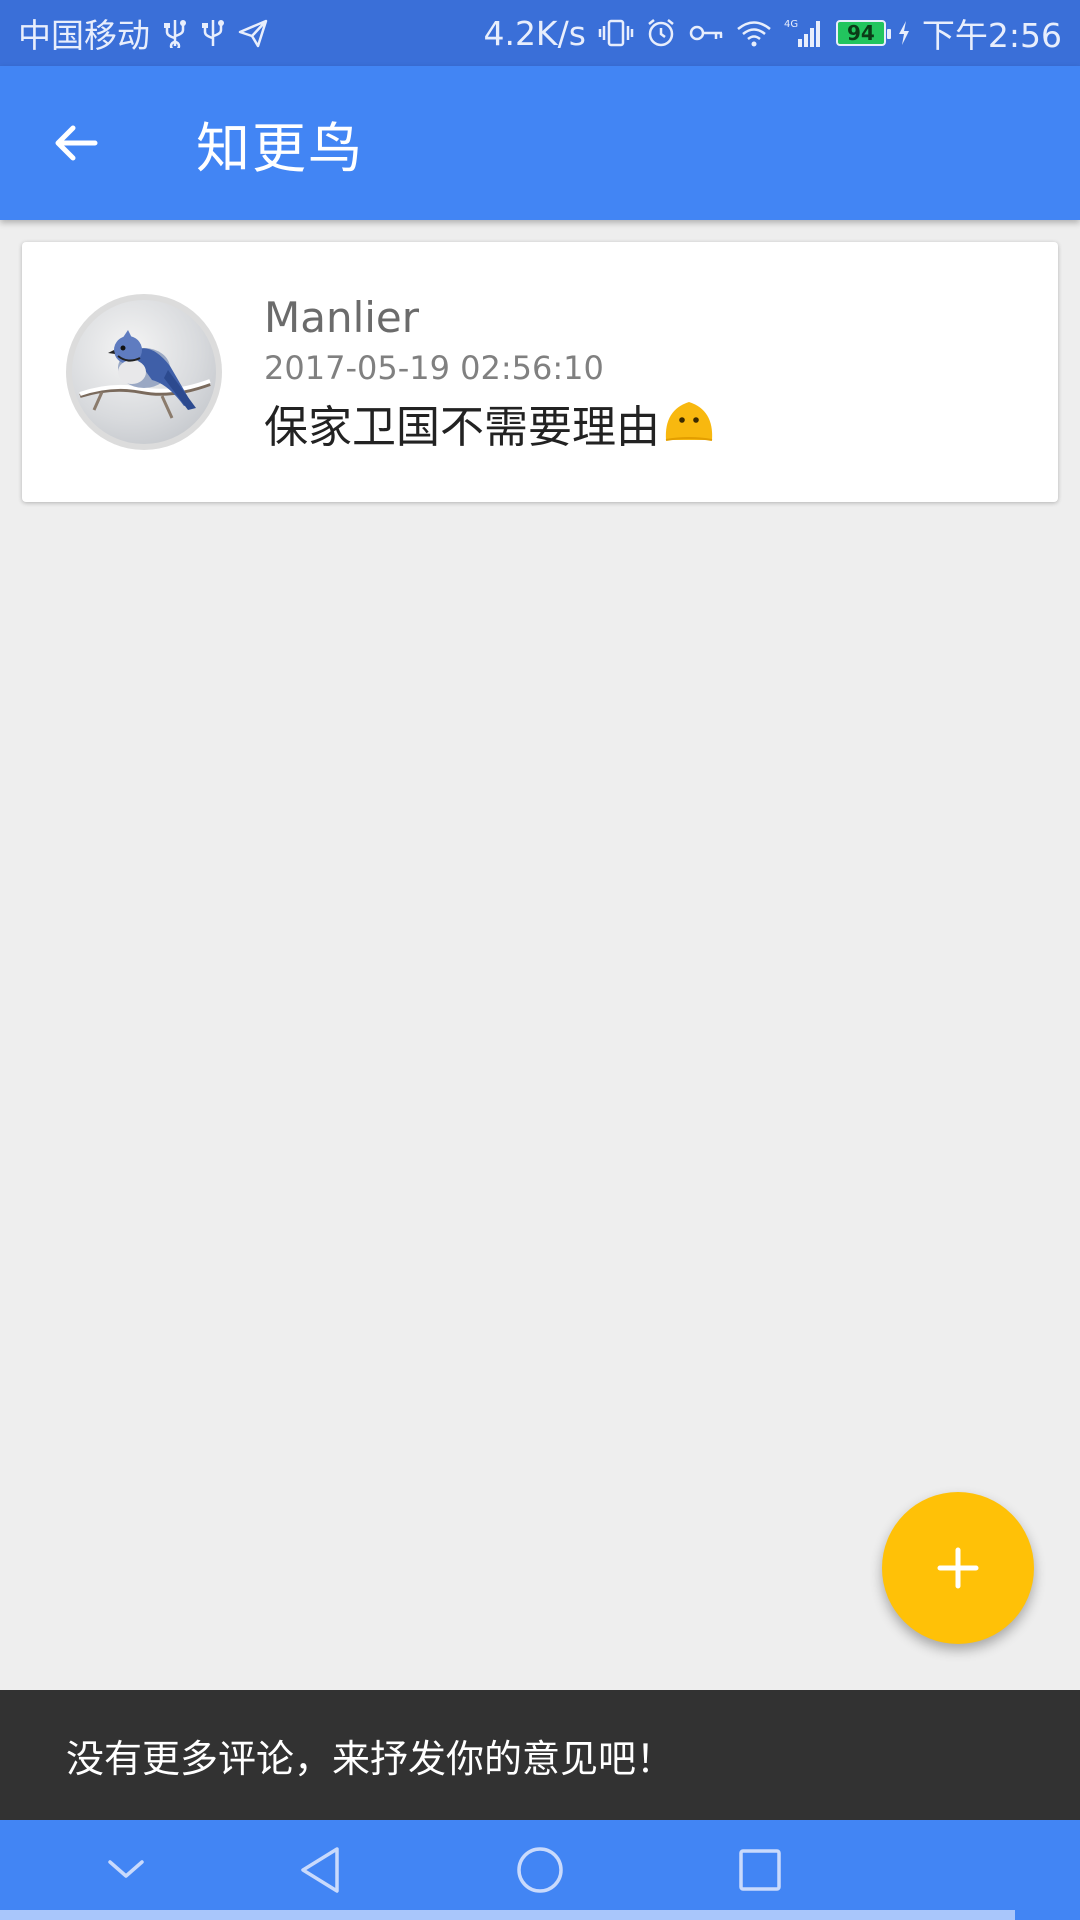  I want to click on status-bar: 中国移动 4.2K/s 4G 94 下午2:56, so click(540, 33).